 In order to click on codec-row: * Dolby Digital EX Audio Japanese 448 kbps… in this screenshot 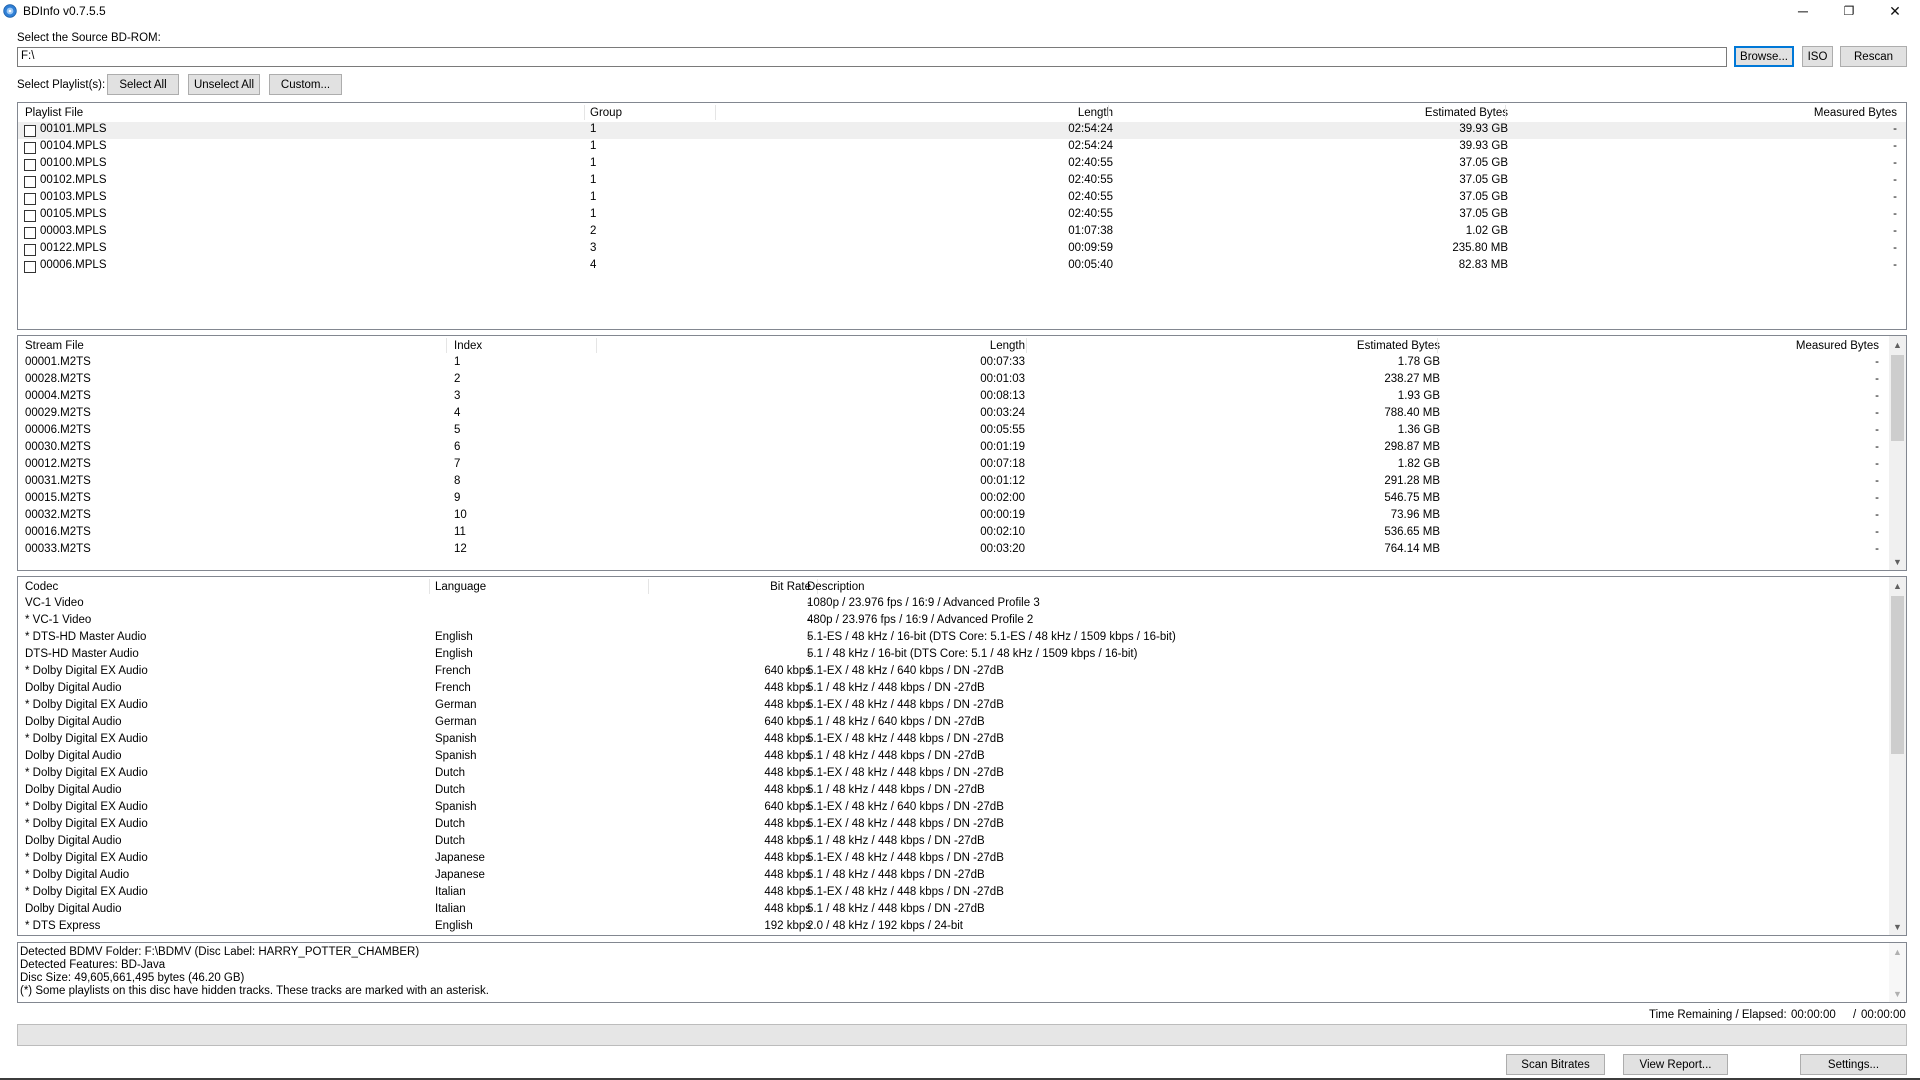, I will do `click(953, 859)`.